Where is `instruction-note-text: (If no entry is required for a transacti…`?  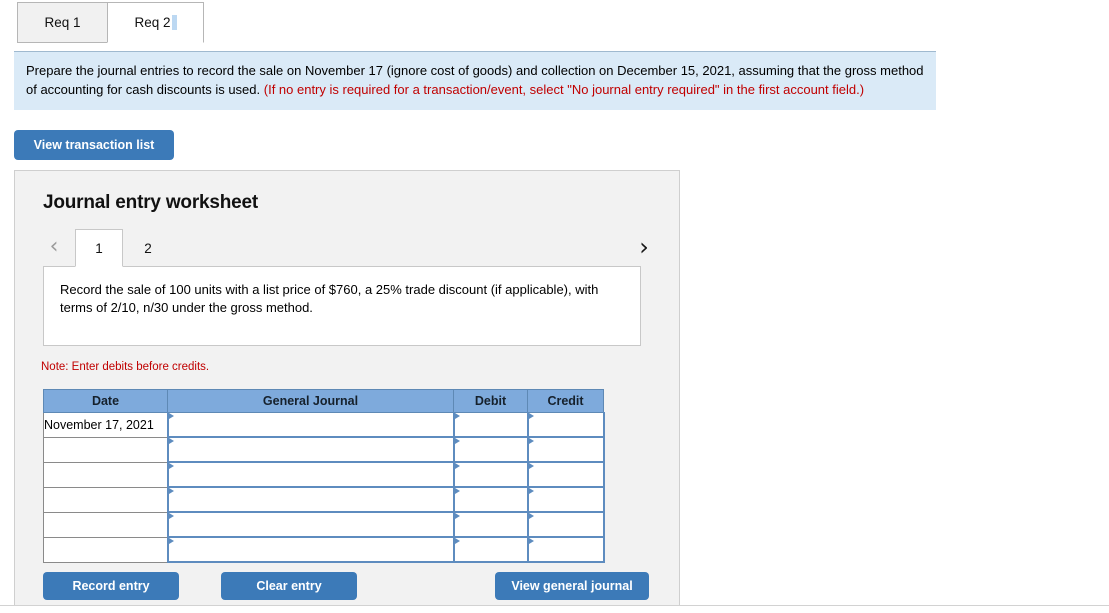
instruction-note-text: (If no entry is required for a transacti… is located at coordinates (564, 90).